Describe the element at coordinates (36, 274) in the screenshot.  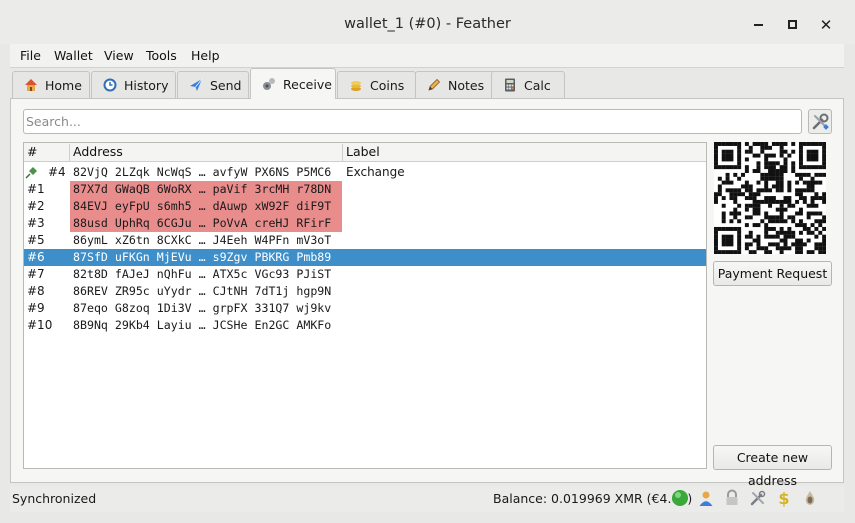
I see `row-index: #7` at that location.